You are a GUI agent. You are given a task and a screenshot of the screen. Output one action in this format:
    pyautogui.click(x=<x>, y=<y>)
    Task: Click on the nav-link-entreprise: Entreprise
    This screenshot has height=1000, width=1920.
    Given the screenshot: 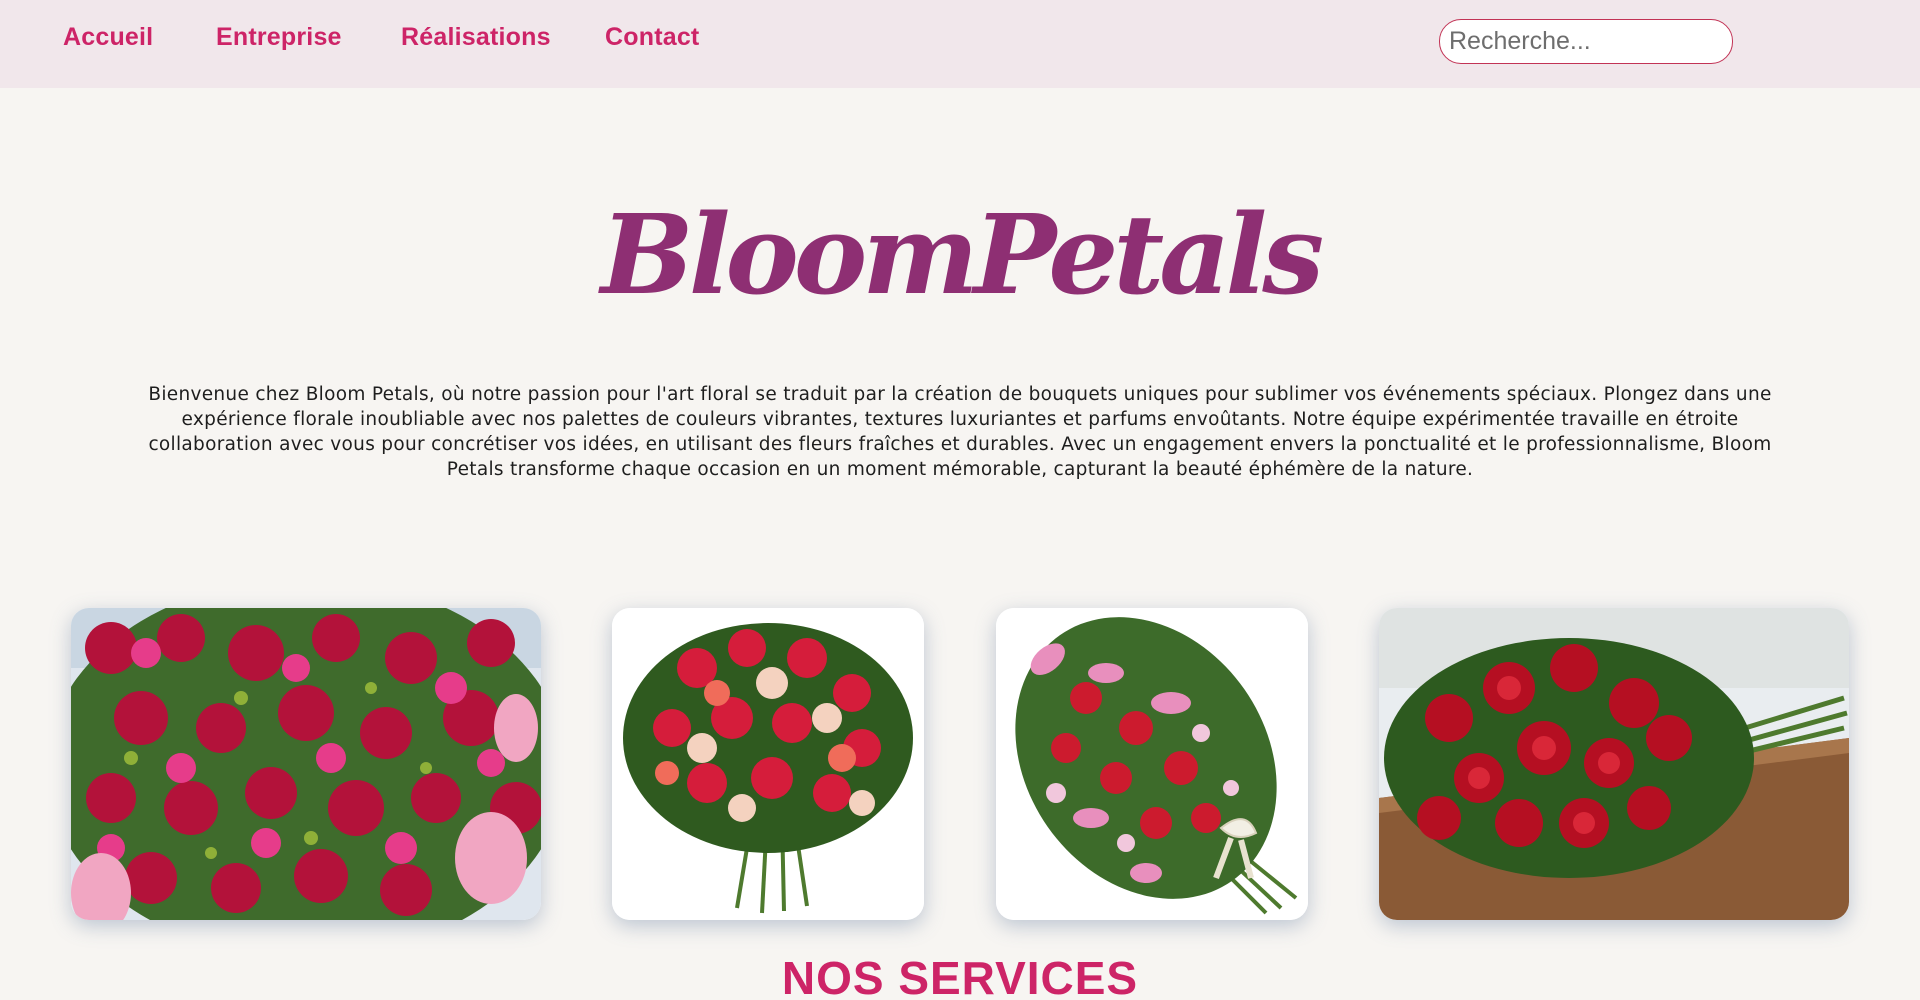 What is the action you would take?
    pyautogui.click(x=279, y=37)
    